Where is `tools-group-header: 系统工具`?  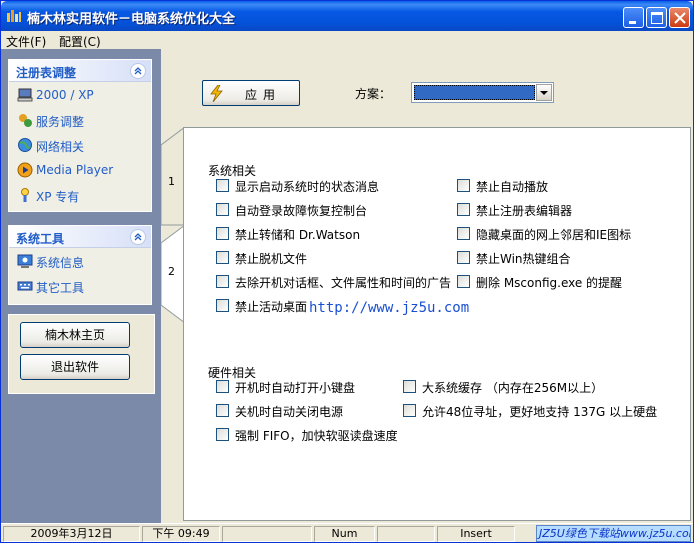 tools-group-header: 系统工具 is located at coordinates (80, 237).